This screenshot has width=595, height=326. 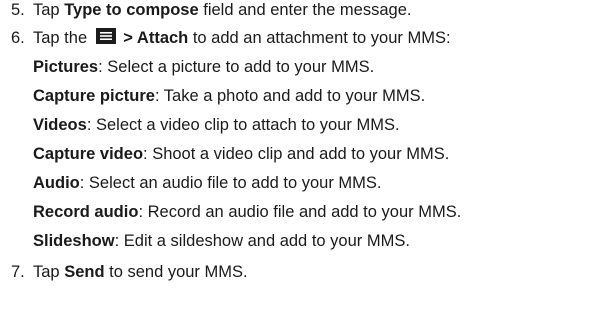 What do you see at coordinates (262, 241) in the screenshot?
I see `option-description: : Edit a sildeshow and add to your MMS.` at bounding box center [262, 241].